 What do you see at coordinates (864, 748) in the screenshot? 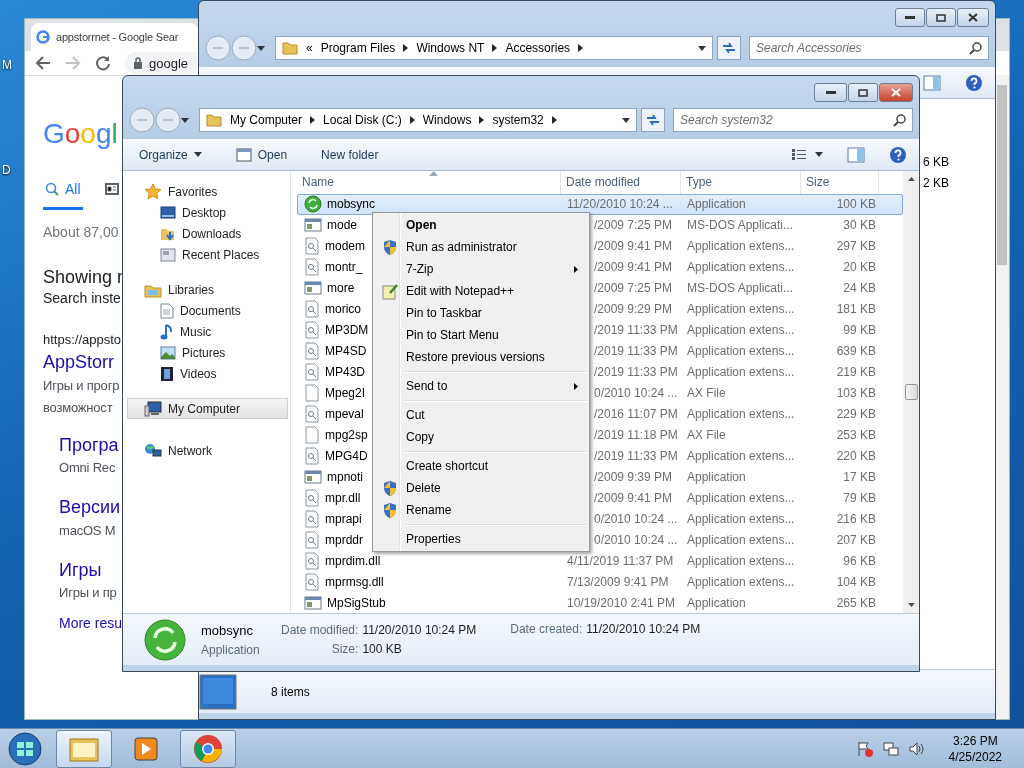
I see `flag-icon` at bounding box center [864, 748].